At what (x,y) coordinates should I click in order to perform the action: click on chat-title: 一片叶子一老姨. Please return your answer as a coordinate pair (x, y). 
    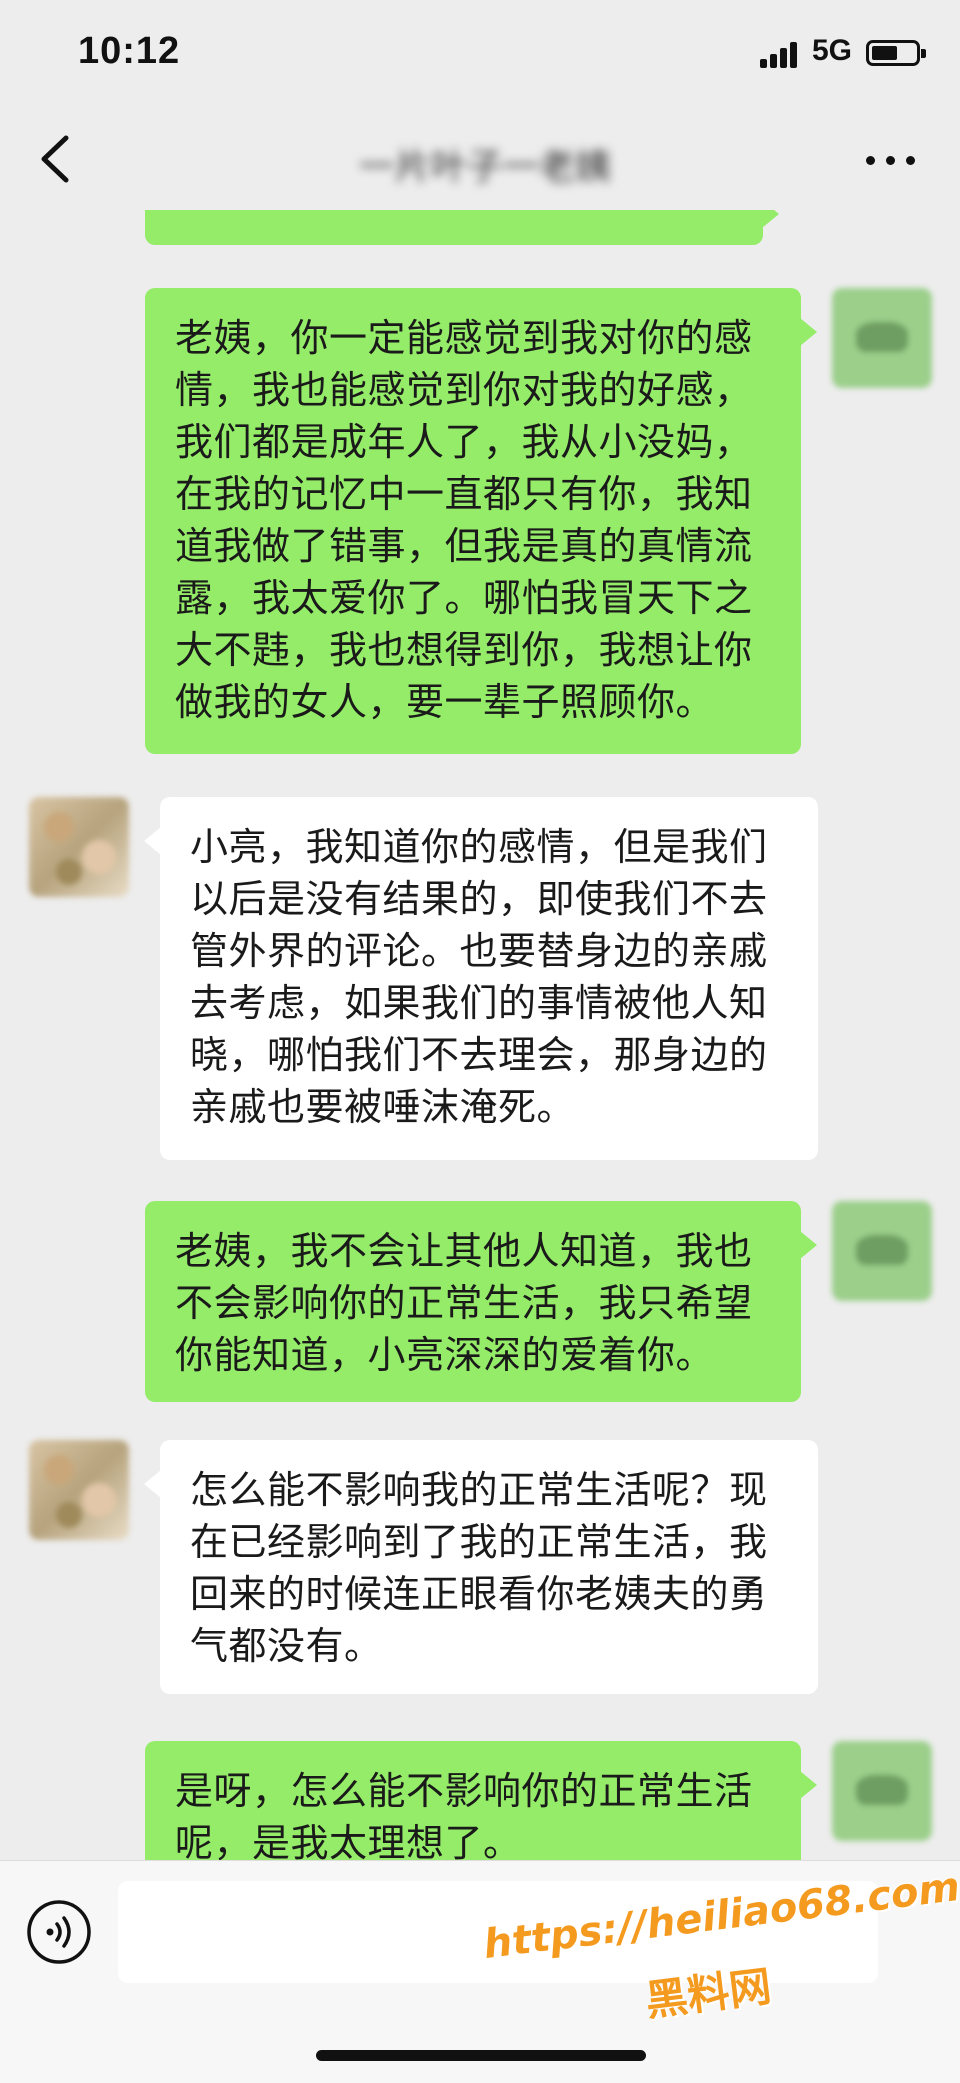
    Looking at the image, I should click on (484, 167).